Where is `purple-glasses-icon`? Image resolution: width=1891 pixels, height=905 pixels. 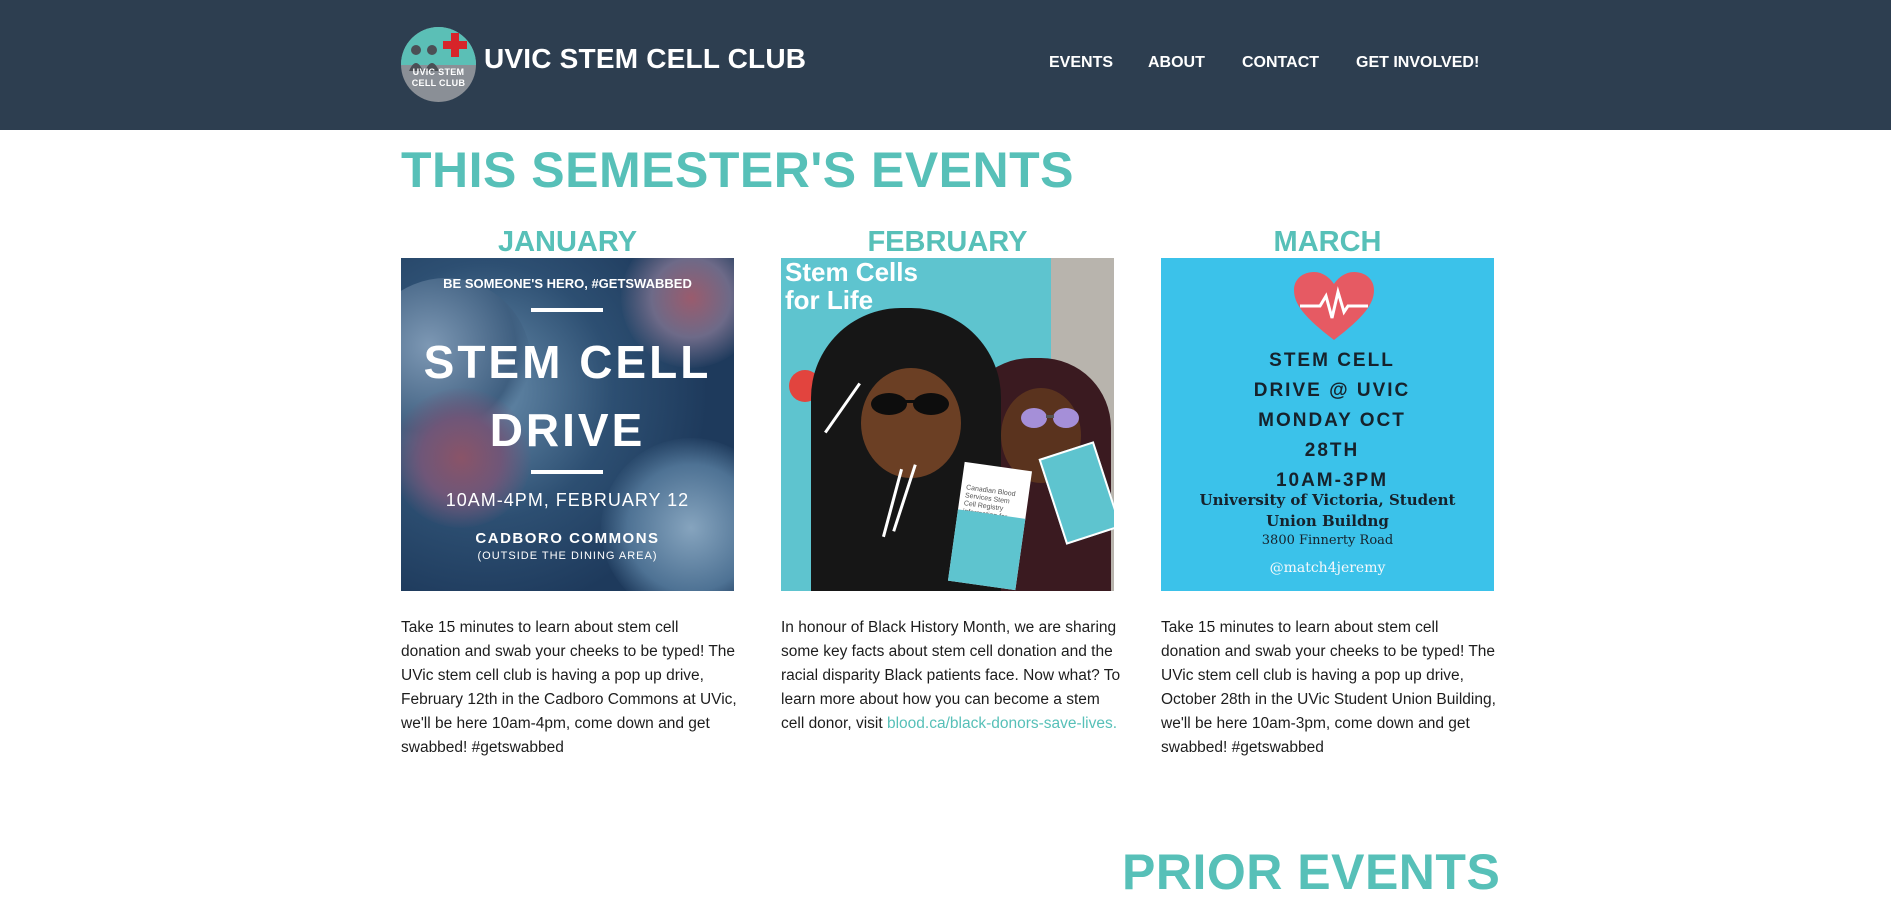 purple-glasses-icon is located at coordinates (1050, 418).